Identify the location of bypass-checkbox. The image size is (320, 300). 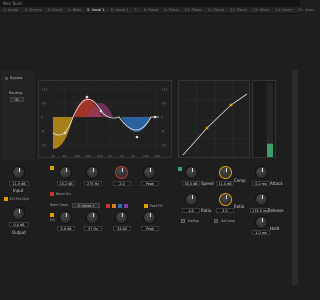
(6, 78).